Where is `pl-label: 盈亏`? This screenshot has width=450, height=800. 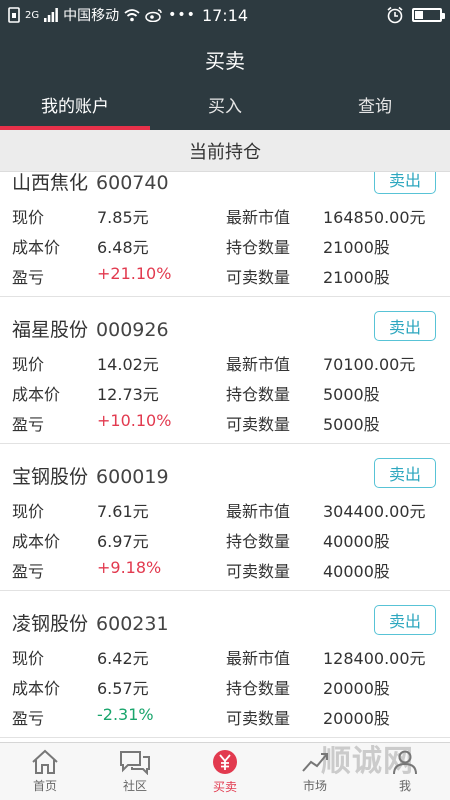 pl-label: 盈亏 is located at coordinates (28, 424).